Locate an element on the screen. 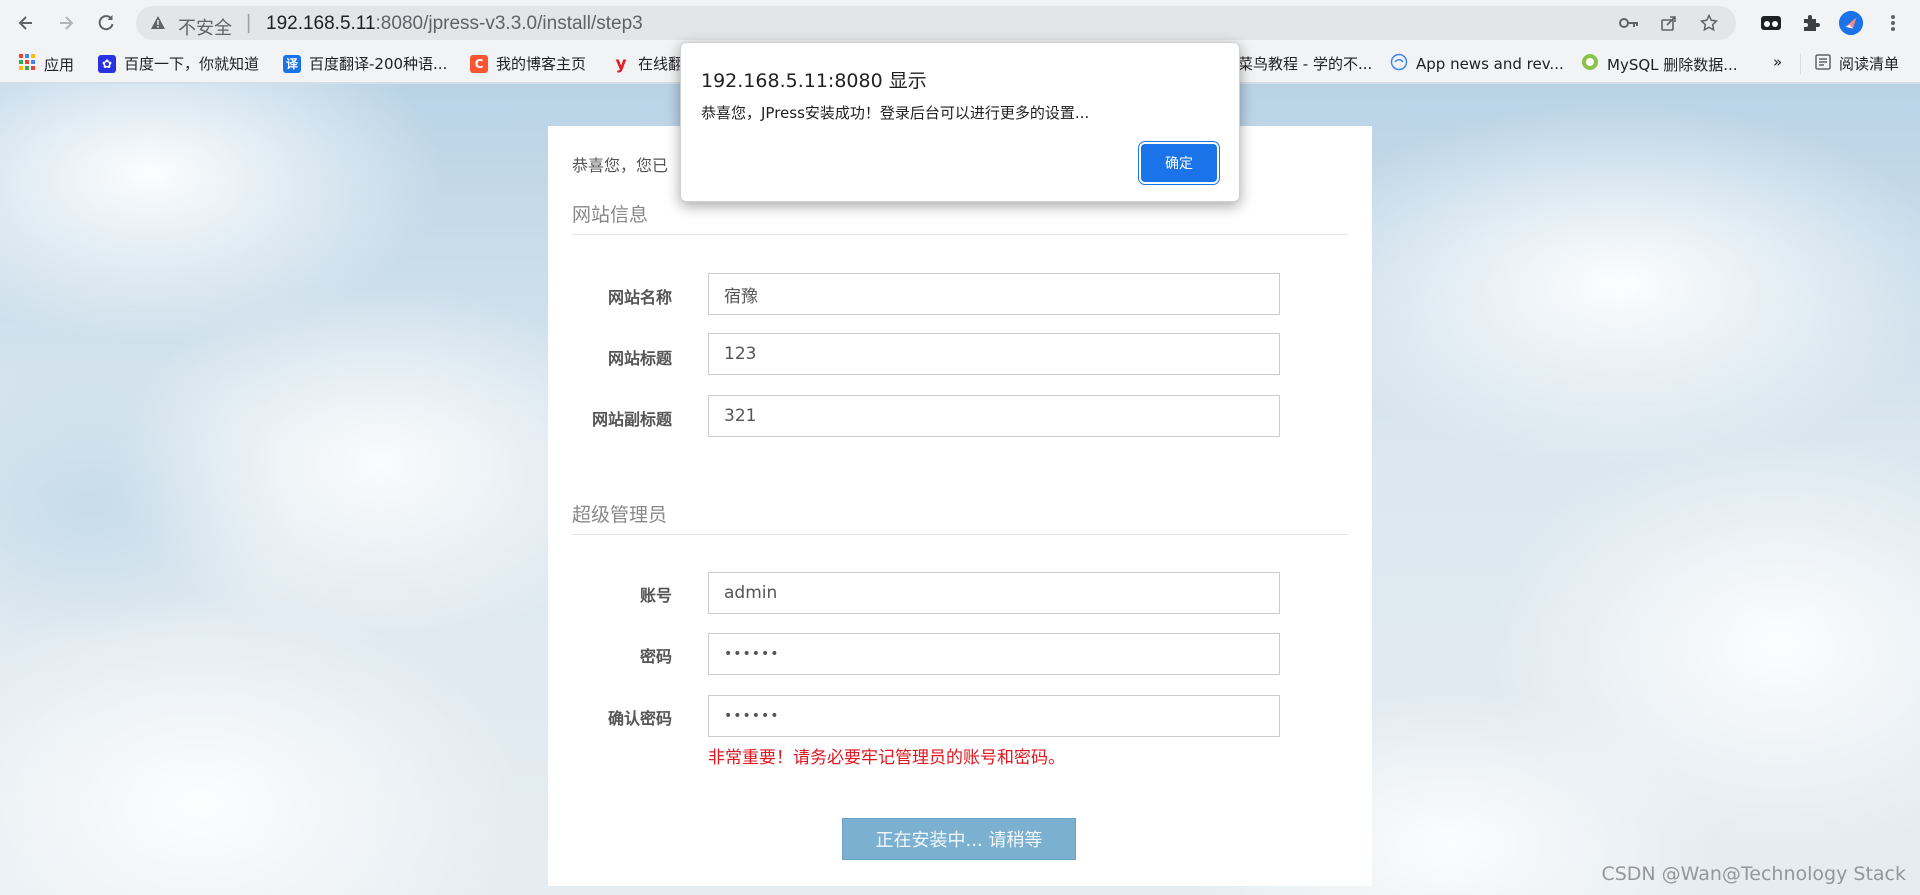 This screenshot has width=1920, height=895. site-title-label: 网站标题 is located at coordinates (639, 358).